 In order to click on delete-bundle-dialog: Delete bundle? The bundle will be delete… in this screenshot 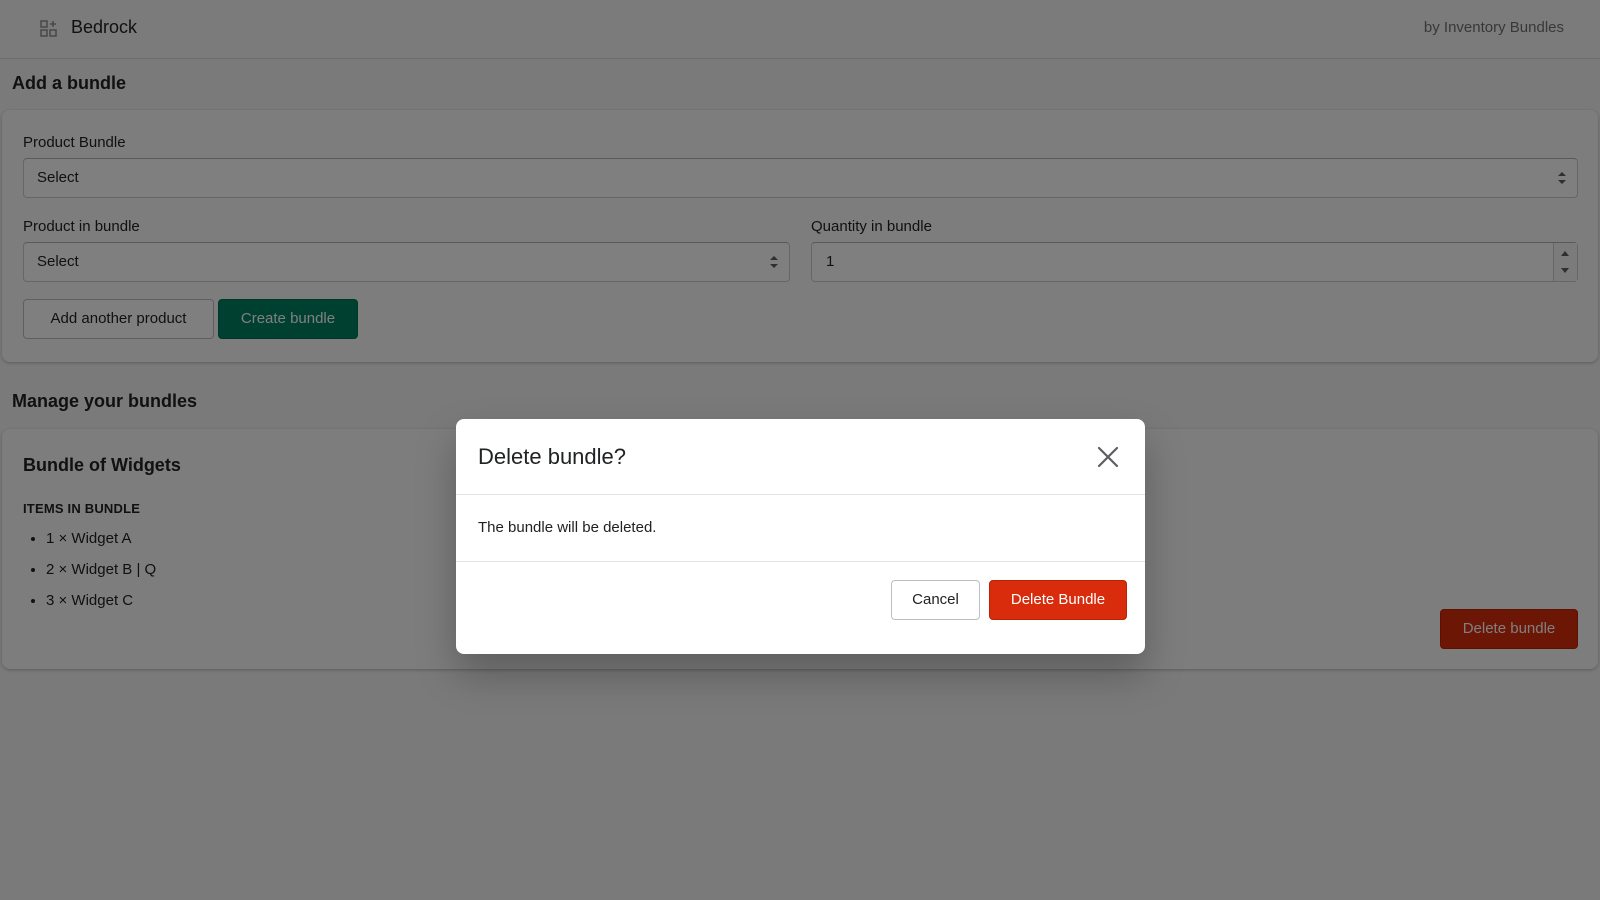, I will do `click(800, 536)`.